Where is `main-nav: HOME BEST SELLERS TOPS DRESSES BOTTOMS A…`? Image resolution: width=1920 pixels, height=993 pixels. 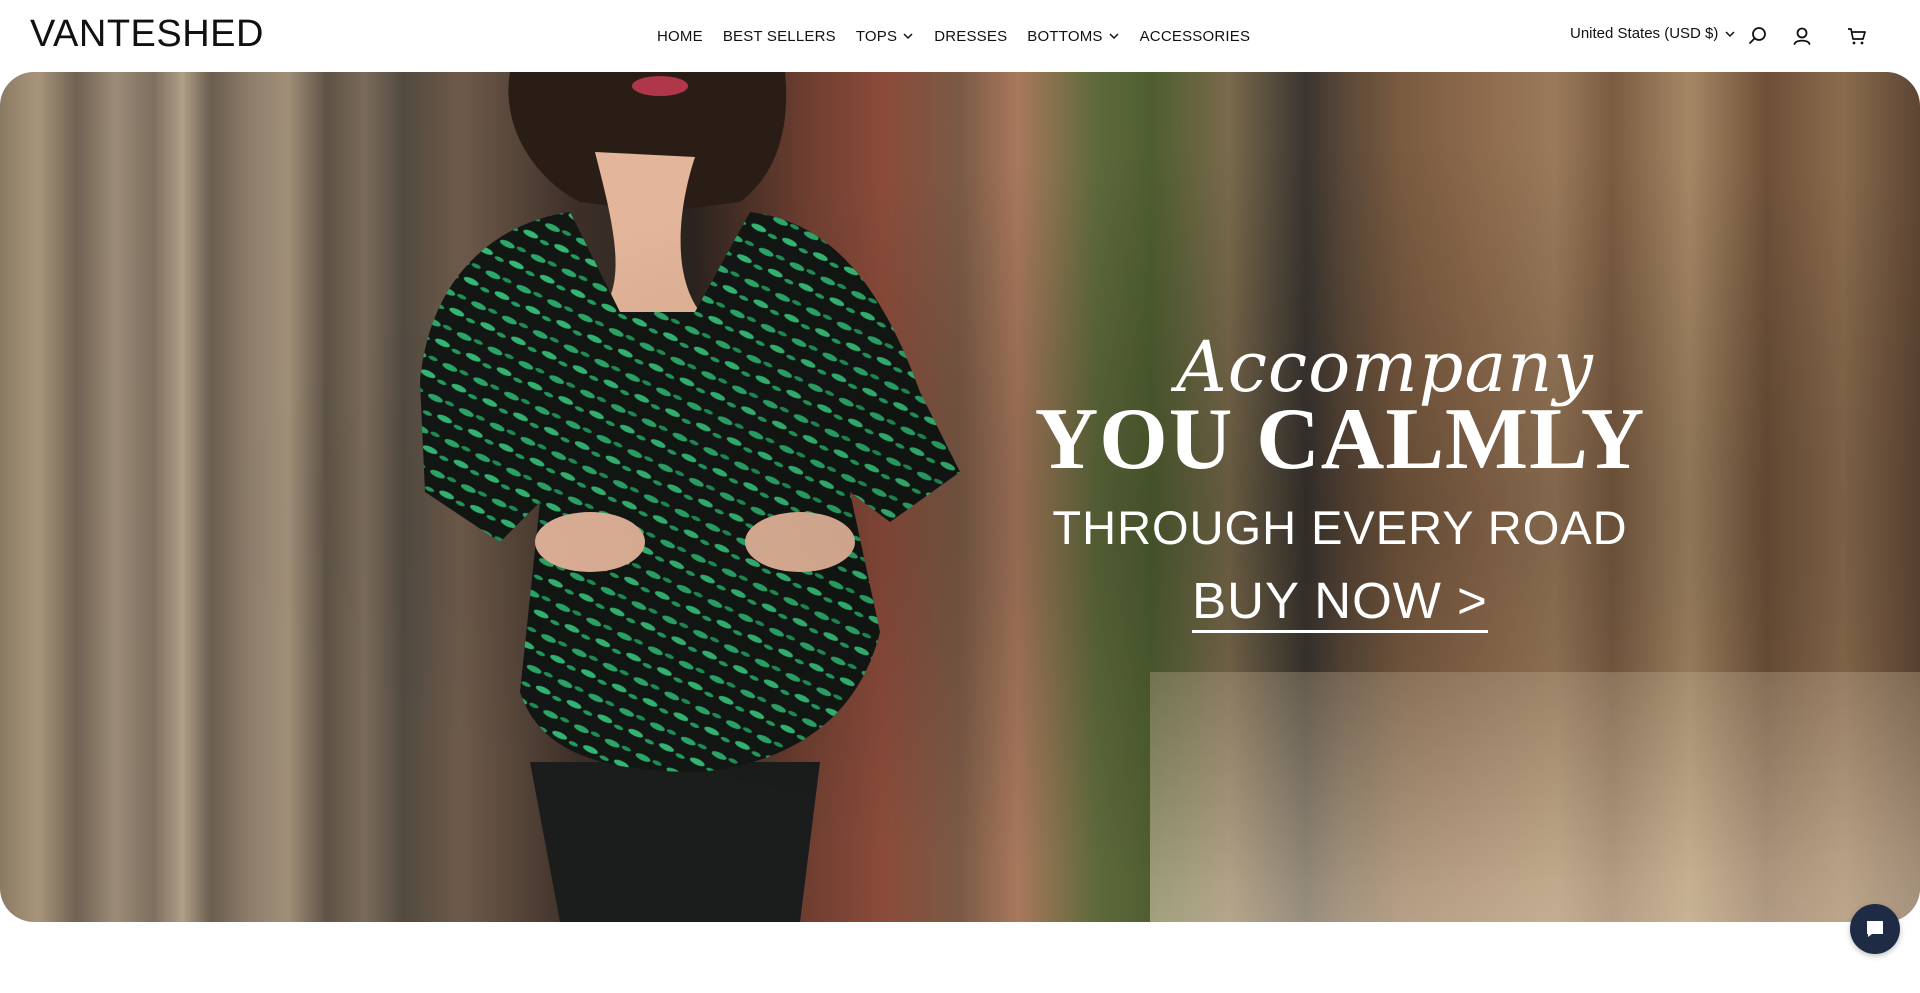 main-nav: HOME BEST SELLERS TOPS DRESSES BOTTOMS A… is located at coordinates (963, 36).